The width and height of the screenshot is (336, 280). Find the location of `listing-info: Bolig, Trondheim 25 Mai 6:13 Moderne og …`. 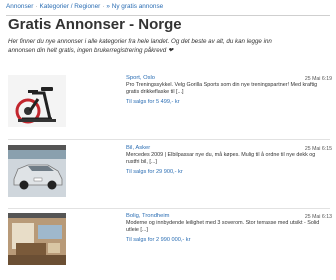

listing-info: Bolig, Trondheim 25 Mai 6:13 Moderne og … is located at coordinates (229, 228).